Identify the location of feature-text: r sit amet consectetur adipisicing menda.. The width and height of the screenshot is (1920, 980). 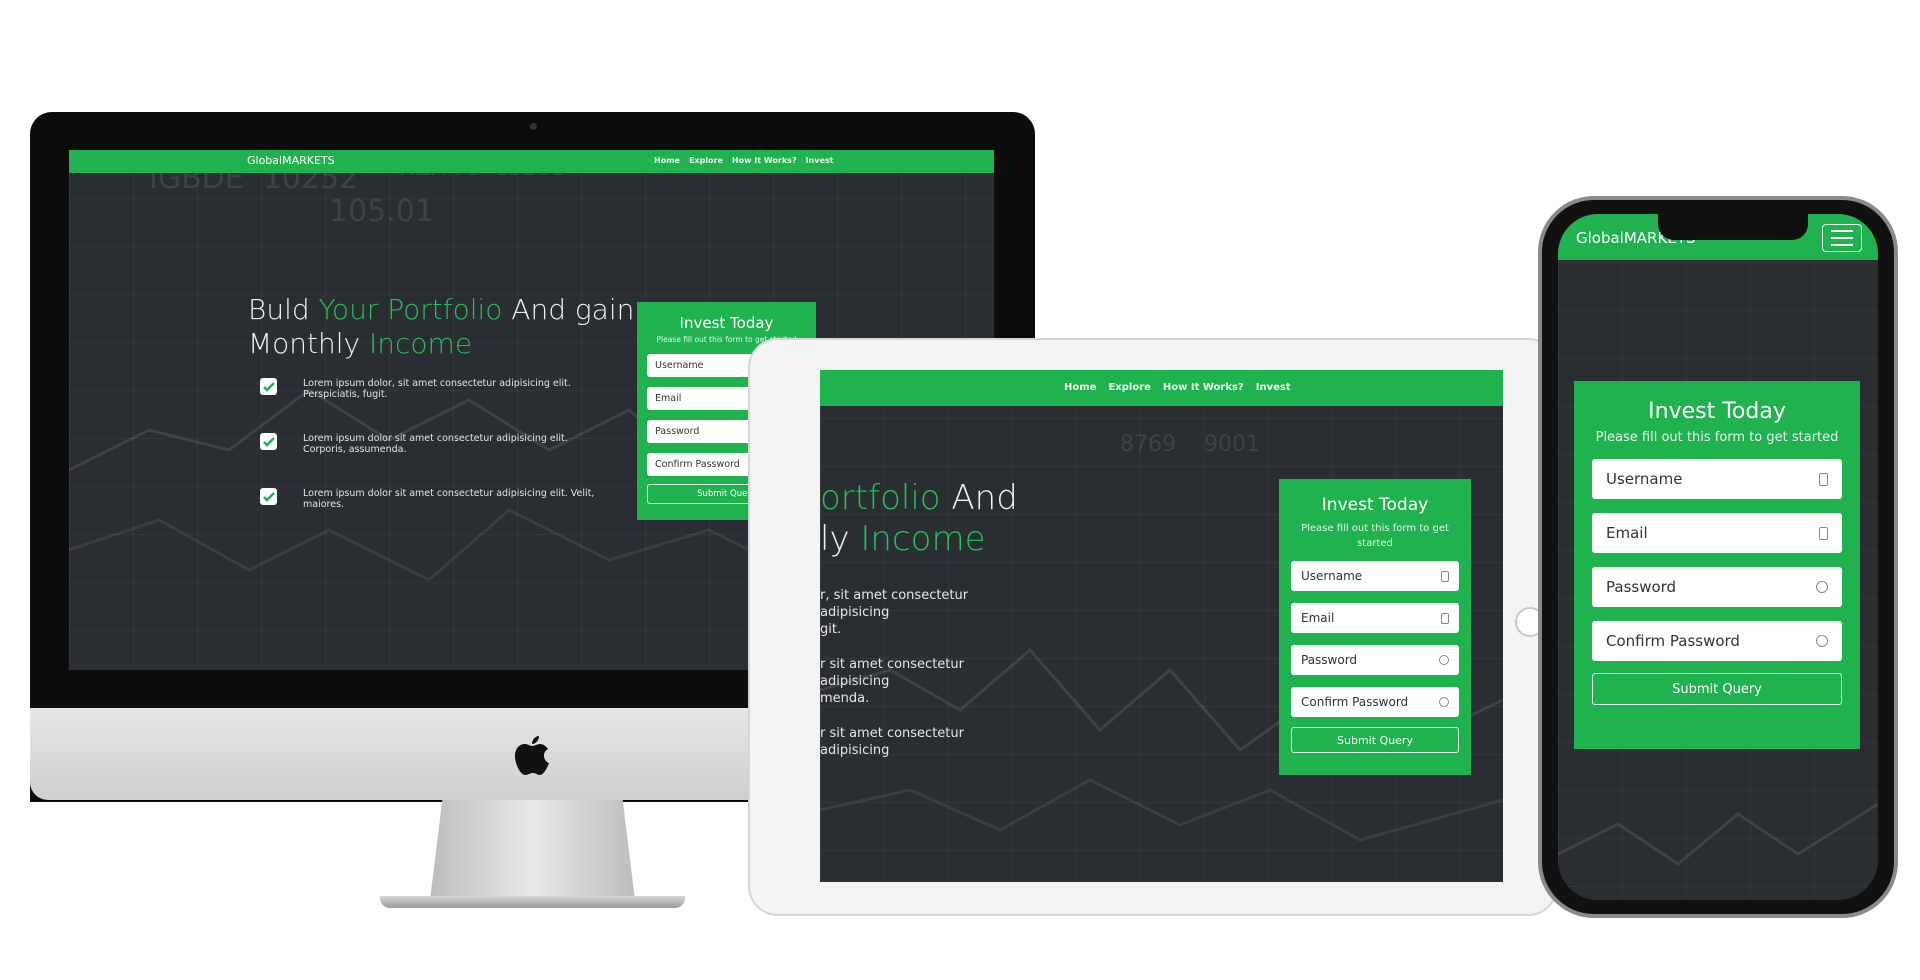
(892, 681).